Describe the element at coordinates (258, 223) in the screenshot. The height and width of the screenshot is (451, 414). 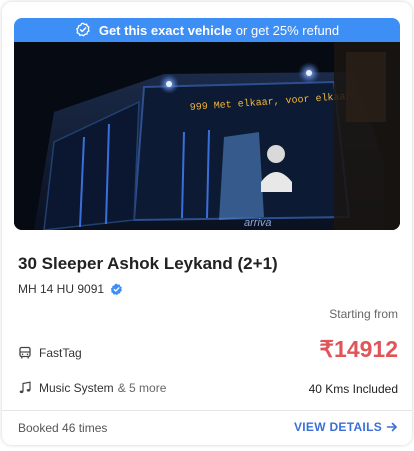
I see `bus-brand-text: arriva` at that location.